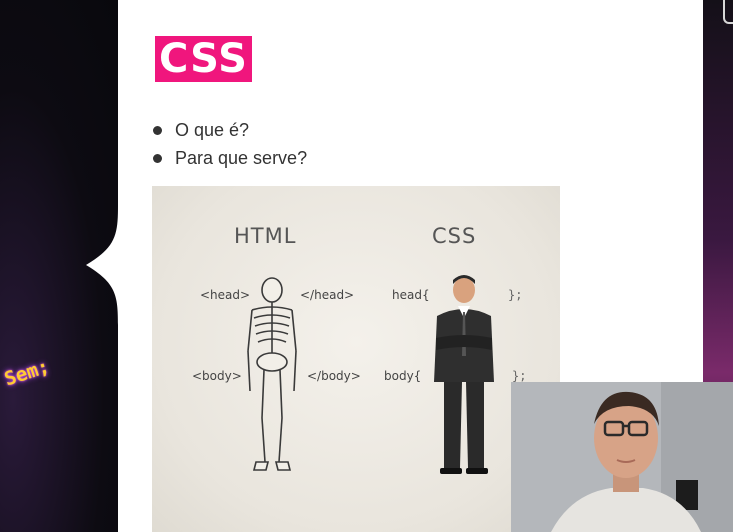 The height and width of the screenshot is (532, 733). Describe the element at coordinates (229, 160) in the screenshot. I see `bullet-item: Para que serve?` at that location.